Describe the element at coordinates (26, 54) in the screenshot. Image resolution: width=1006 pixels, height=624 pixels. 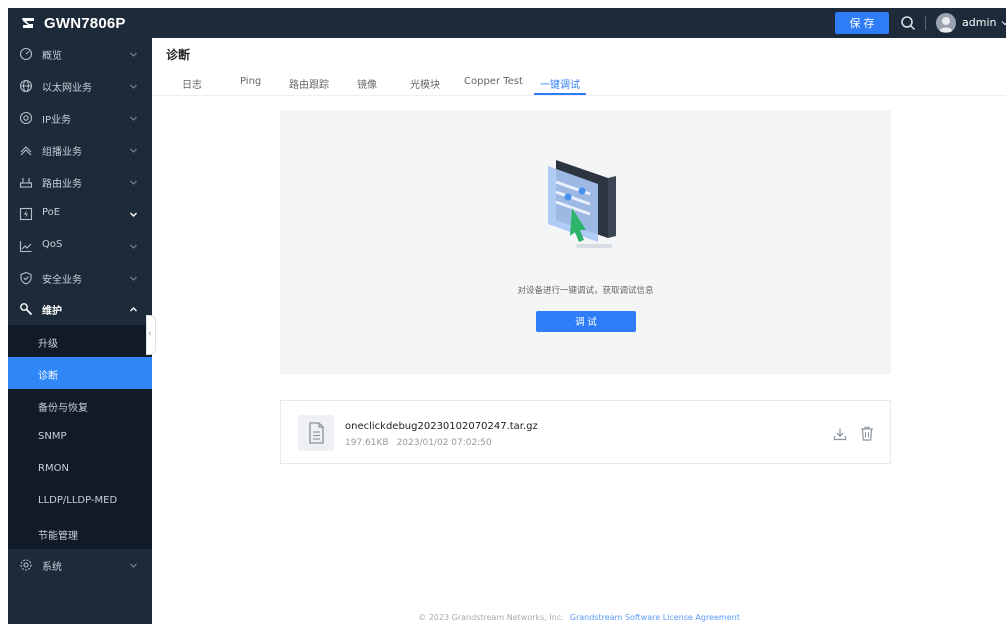
I see `dashboard-icon` at that location.